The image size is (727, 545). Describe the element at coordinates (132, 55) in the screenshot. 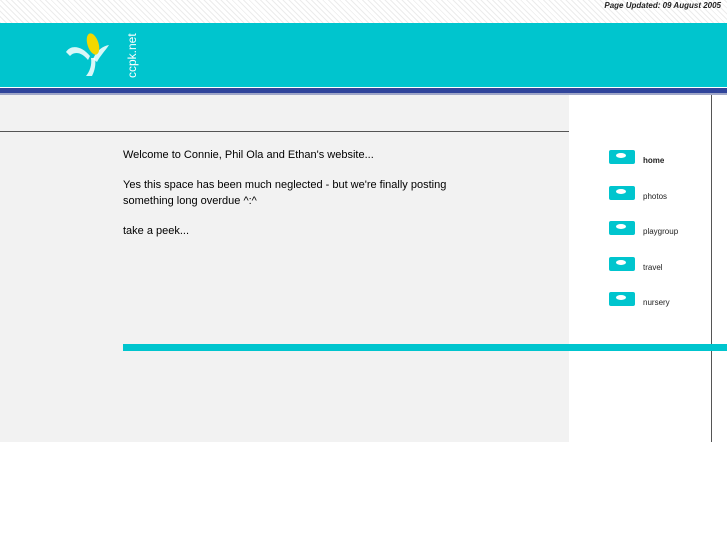

I see `logo-text: ccpk.net` at that location.